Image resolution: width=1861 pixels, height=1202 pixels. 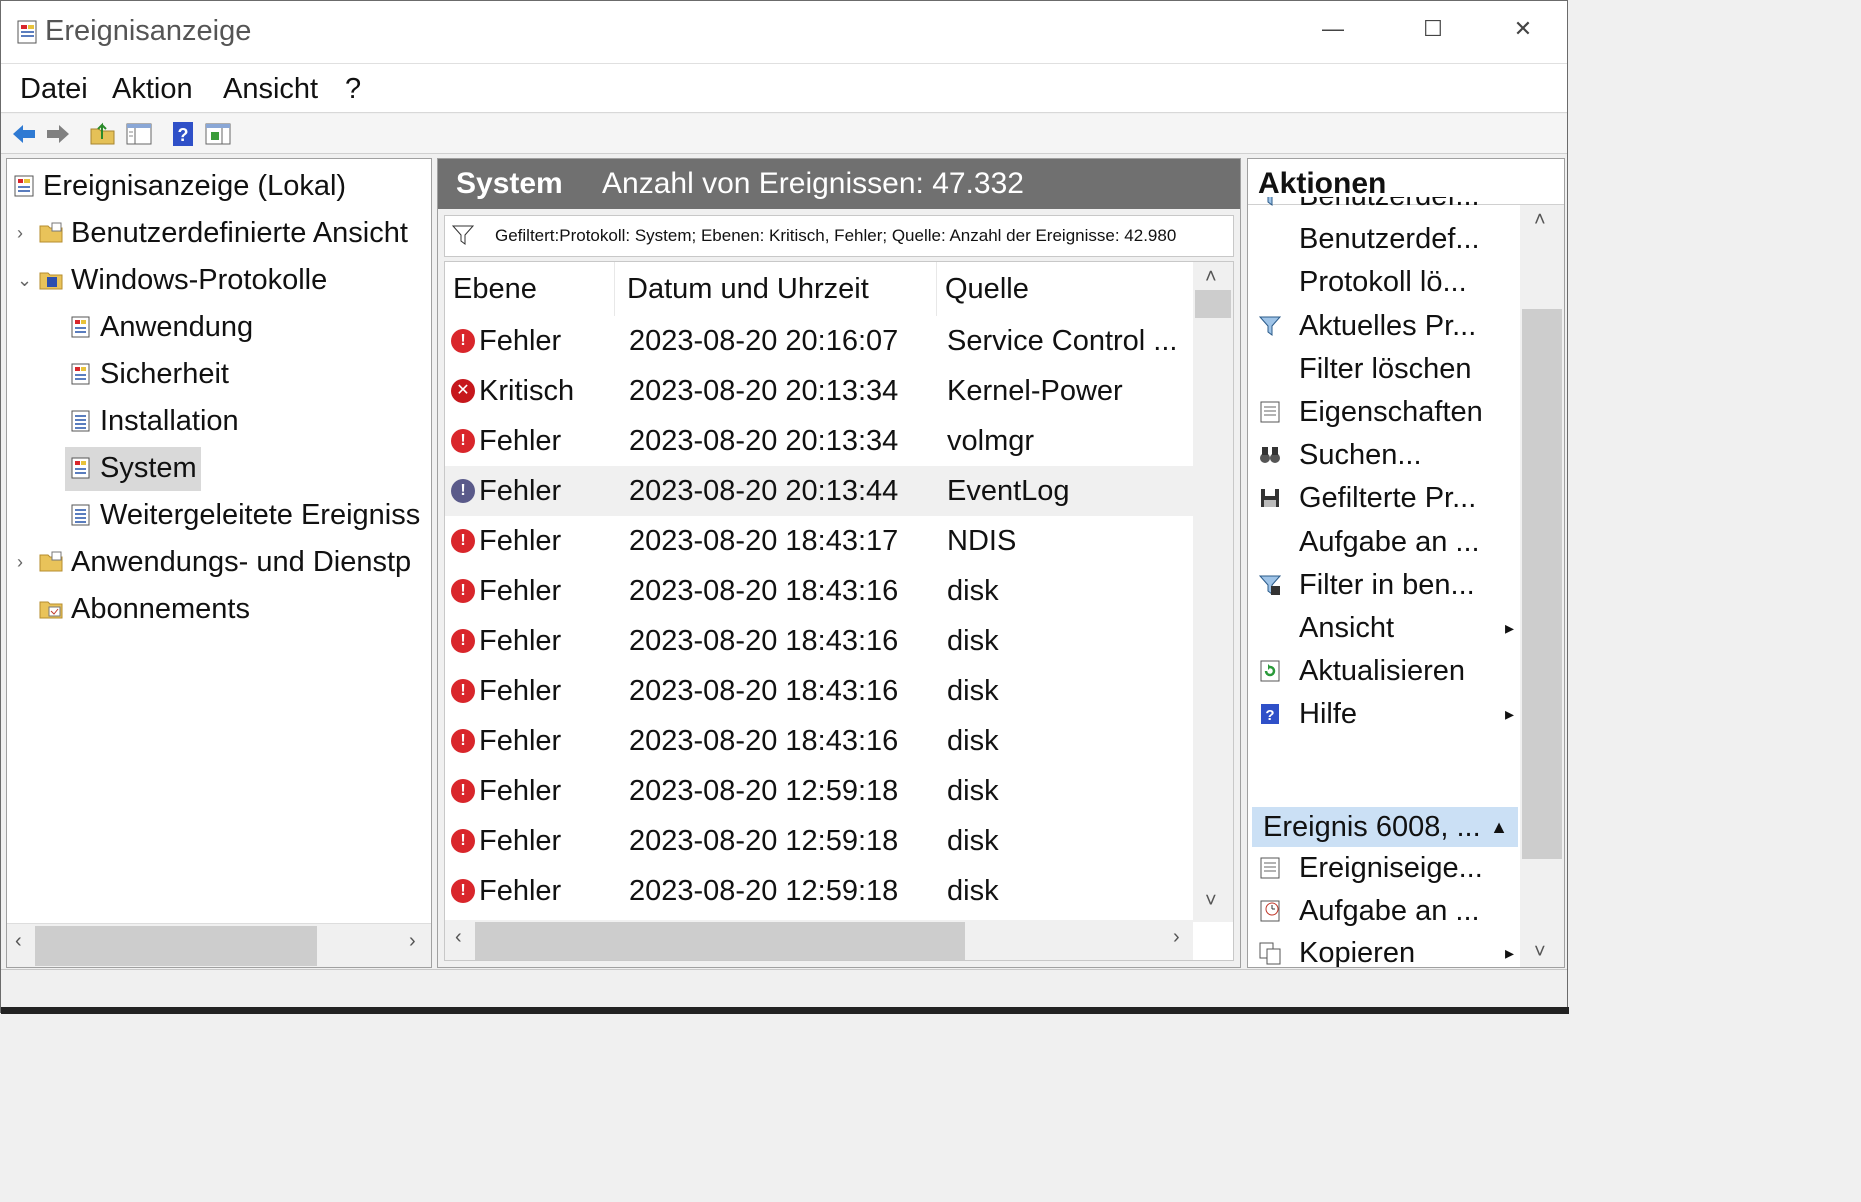 I want to click on cell-date: 2023-08-20 12:59:18, so click(x=764, y=891).